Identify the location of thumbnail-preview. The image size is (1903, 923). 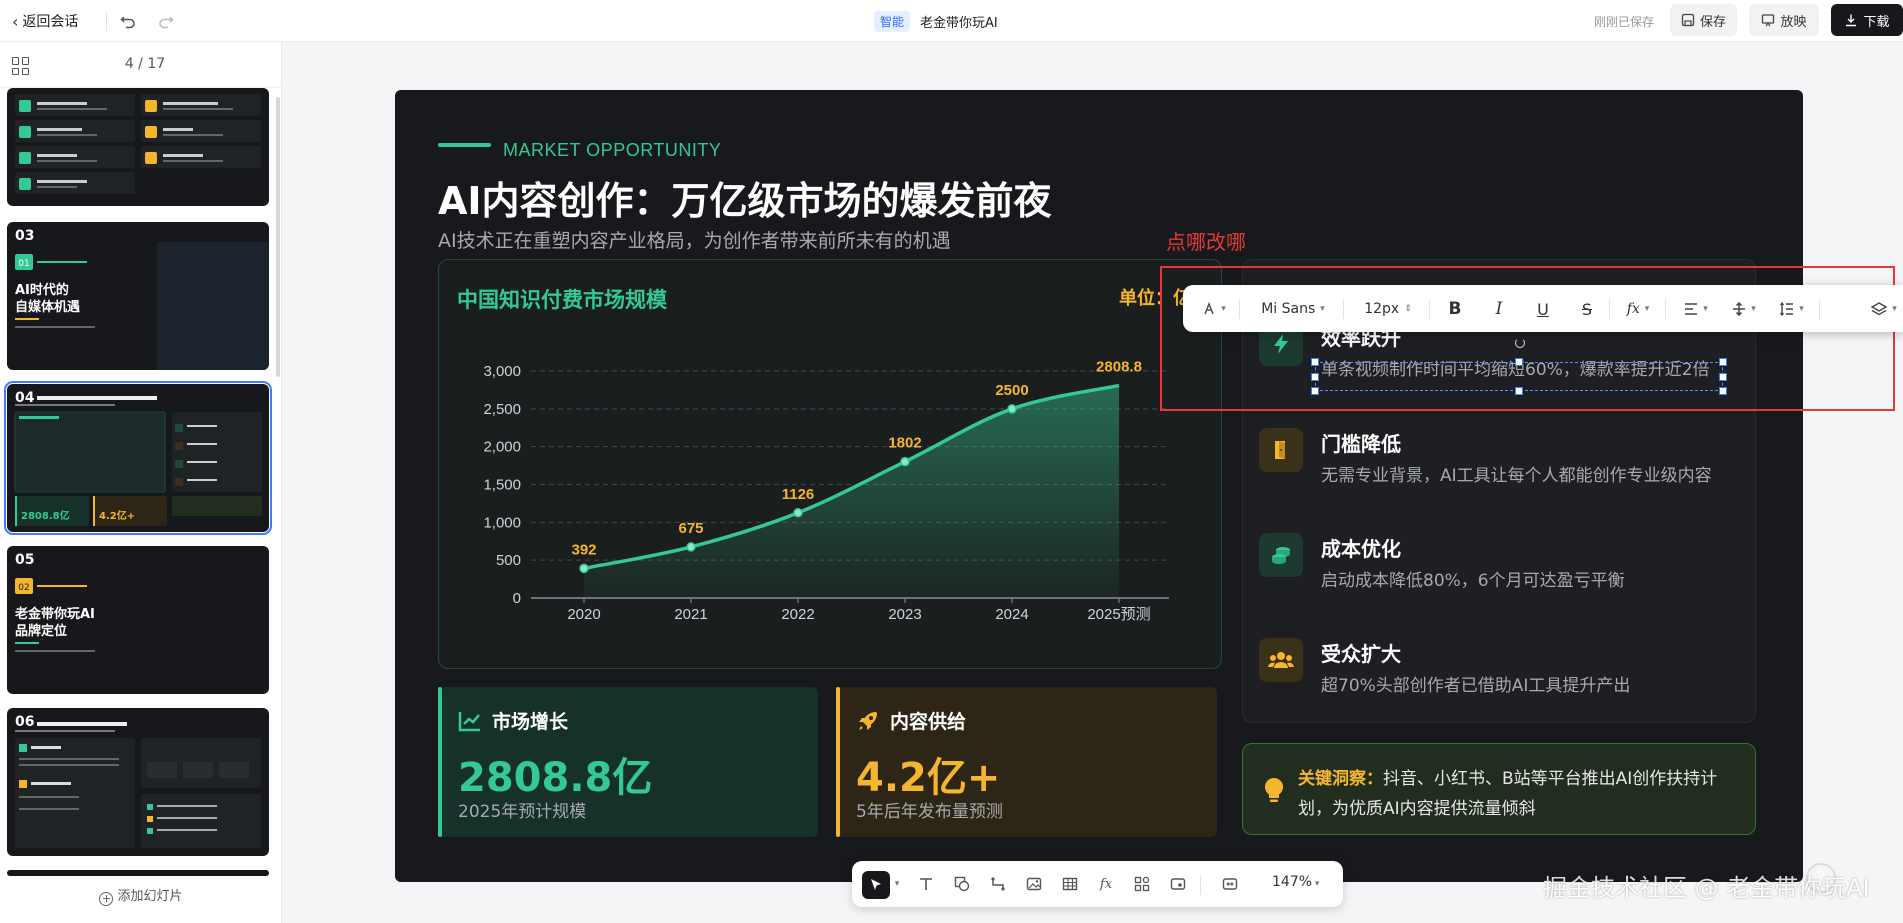
(138, 144).